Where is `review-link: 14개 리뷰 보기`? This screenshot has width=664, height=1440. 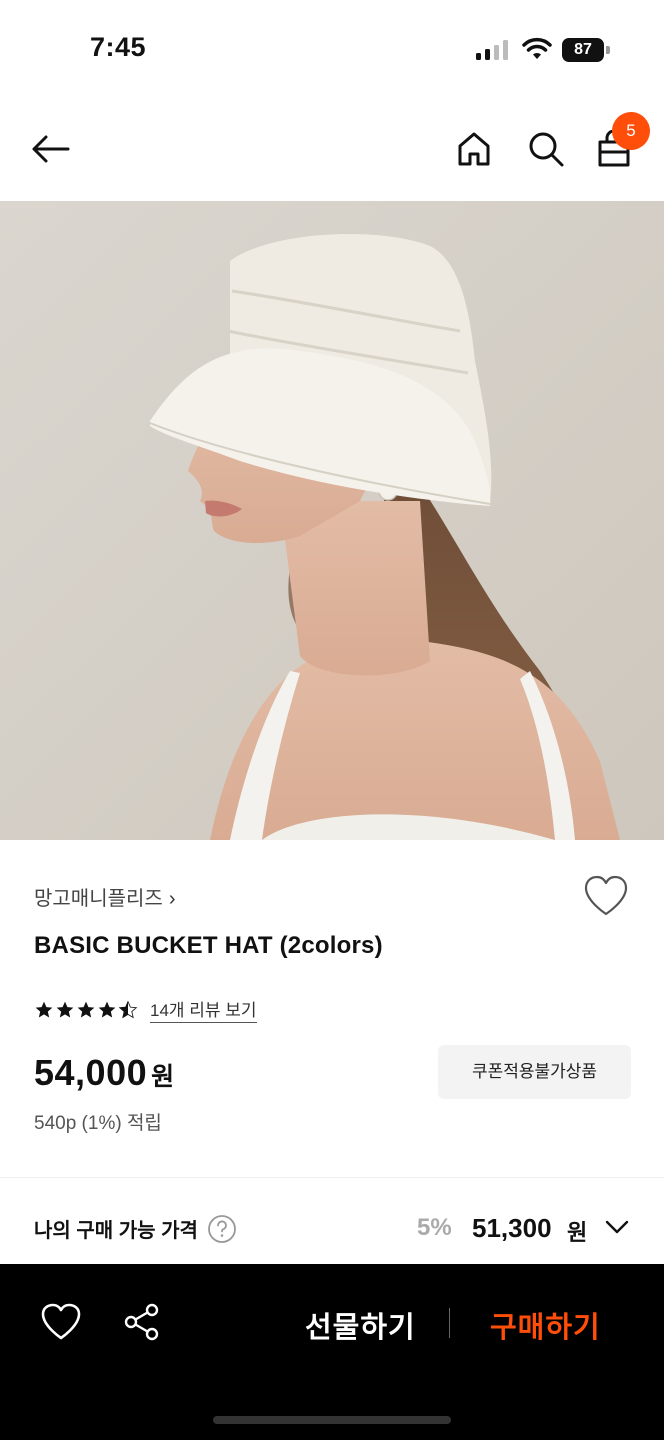 review-link: 14개 리뷰 보기 is located at coordinates (203, 1009).